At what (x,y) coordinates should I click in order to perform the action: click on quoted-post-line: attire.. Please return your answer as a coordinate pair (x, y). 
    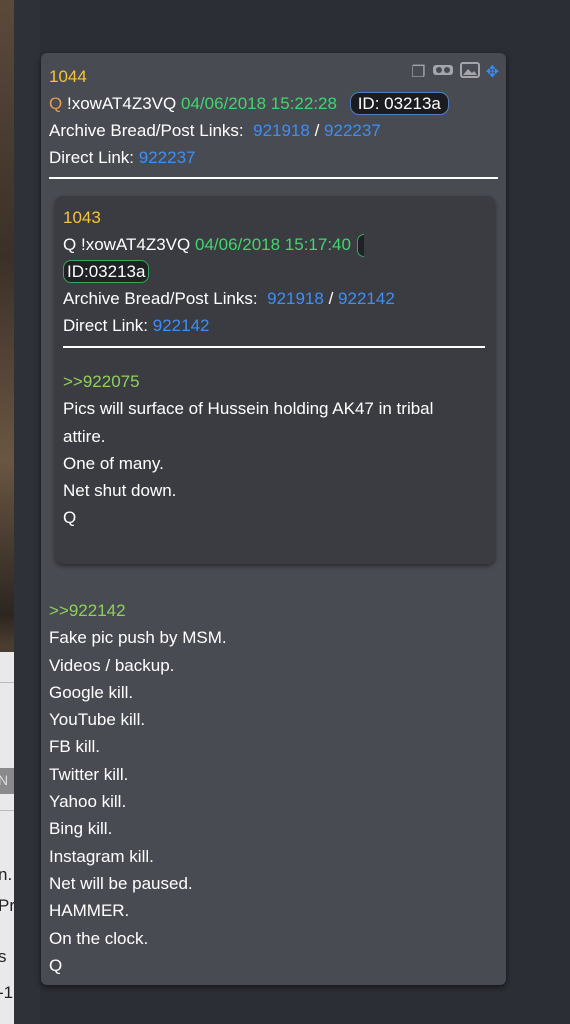
    Looking at the image, I should click on (84, 436).